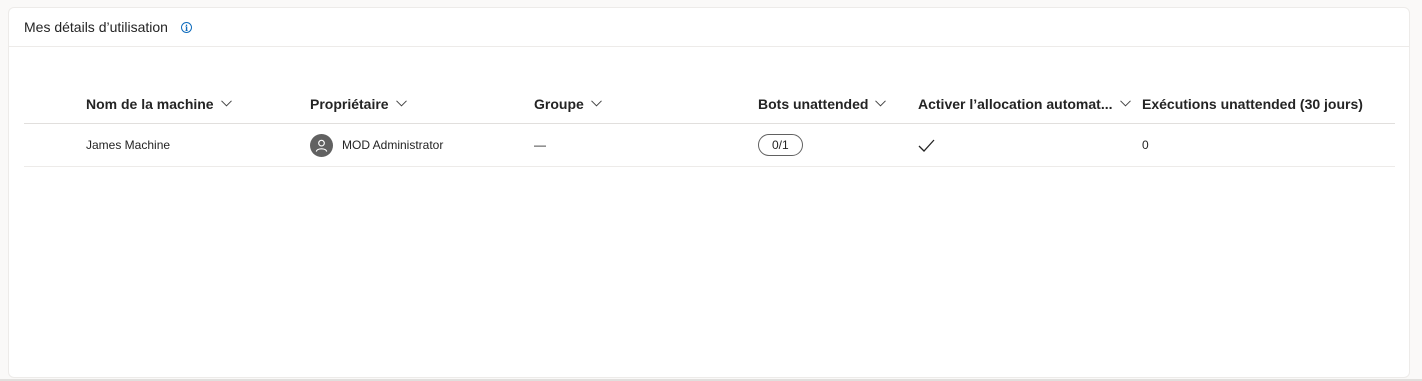 This screenshot has width=1422, height=381. I want to click on bots-count-badge: 0/1, so click(780, 145).